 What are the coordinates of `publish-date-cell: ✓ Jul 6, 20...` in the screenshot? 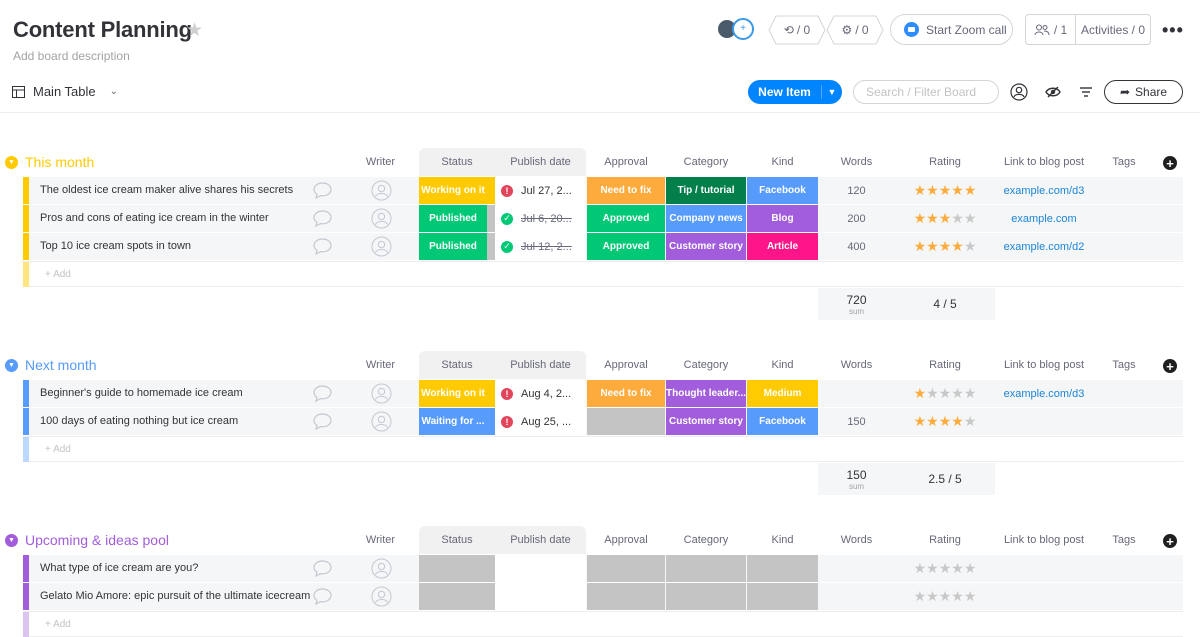 It's located at (540, 218).